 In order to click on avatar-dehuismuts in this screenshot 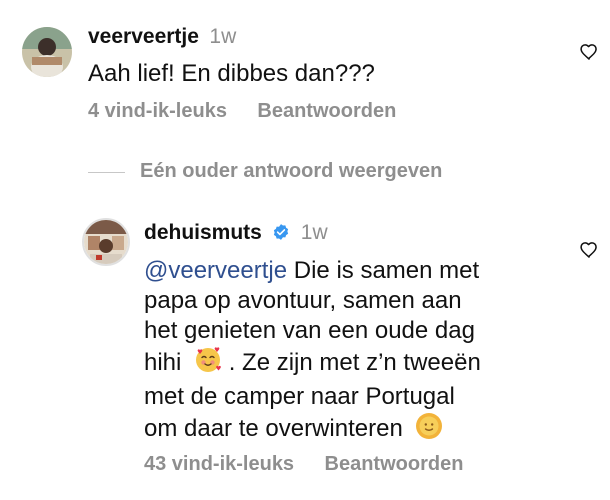, I will do `click(106, 242)`.